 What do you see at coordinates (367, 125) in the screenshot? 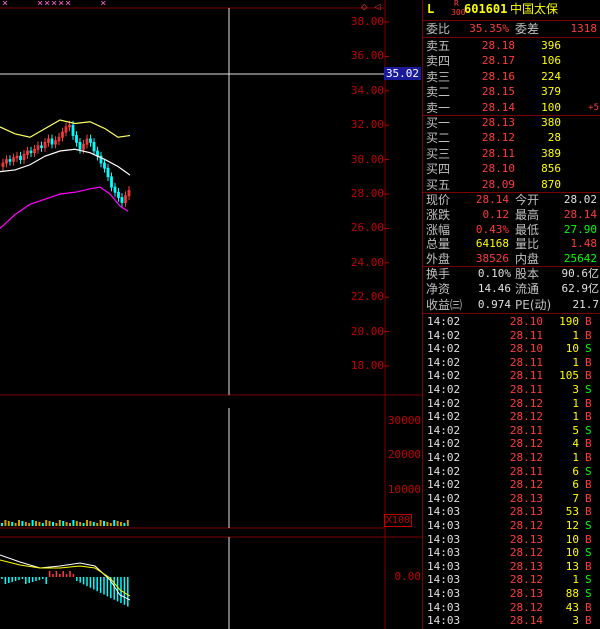
I see `price-tick-label: 32.00` at bounding box center [367, 125].